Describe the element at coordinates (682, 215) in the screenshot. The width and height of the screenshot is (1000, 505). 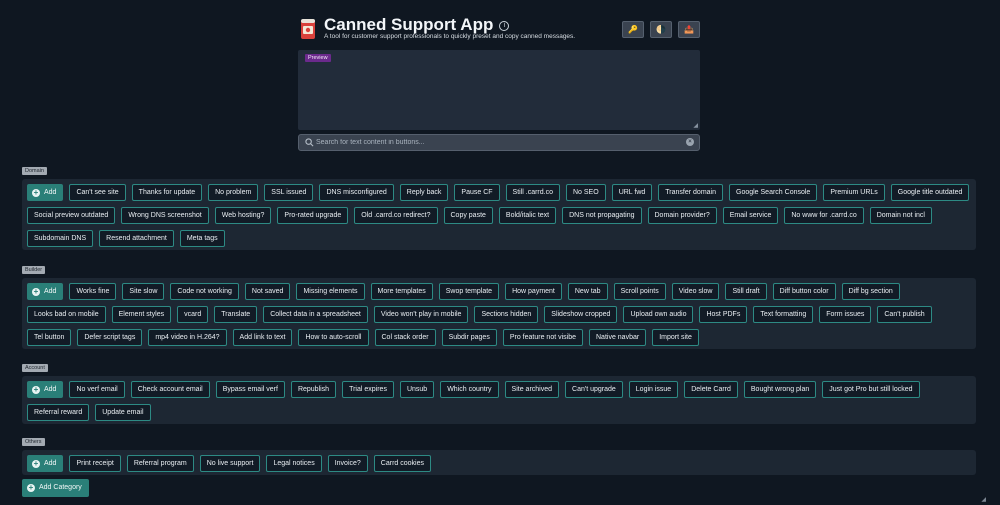
I see `canned-message-button: Domain provider?` at that location.